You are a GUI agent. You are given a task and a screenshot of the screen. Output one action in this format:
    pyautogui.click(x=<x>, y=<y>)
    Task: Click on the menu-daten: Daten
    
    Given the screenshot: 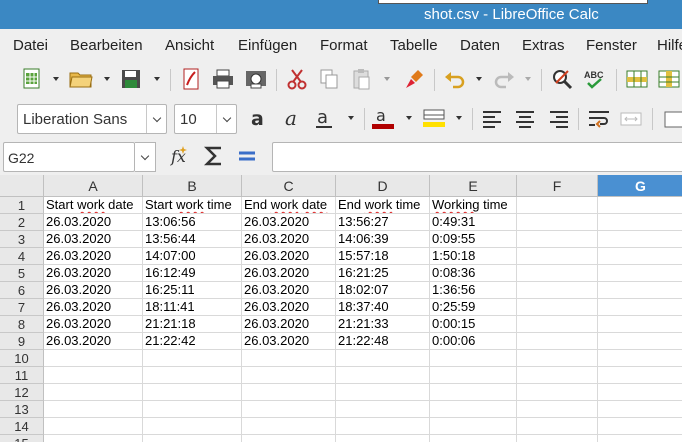 What is the action you would take?
    pyautogui.click(x=480, y=45)
    